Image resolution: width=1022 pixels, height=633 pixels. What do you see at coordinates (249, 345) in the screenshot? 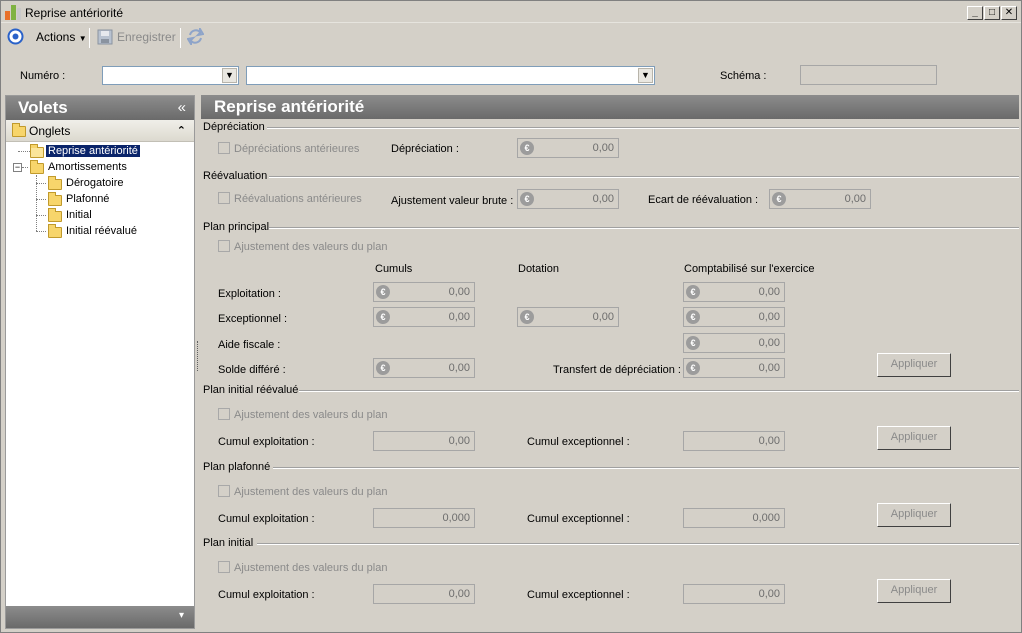
I see `aide-fiscale-label: Aide fiscale :` at bounding box center [249, 345].